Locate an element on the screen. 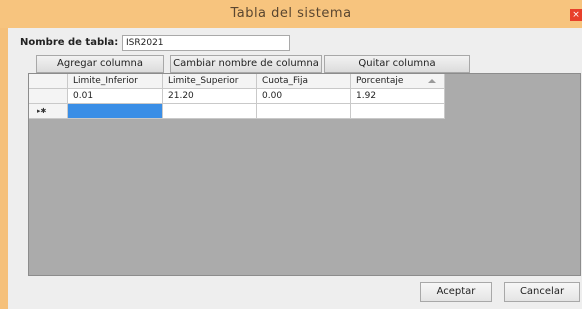 The height and width of the screenshot is (309, 582). table-cell: 21.20 is located at coordinates (210, 96).